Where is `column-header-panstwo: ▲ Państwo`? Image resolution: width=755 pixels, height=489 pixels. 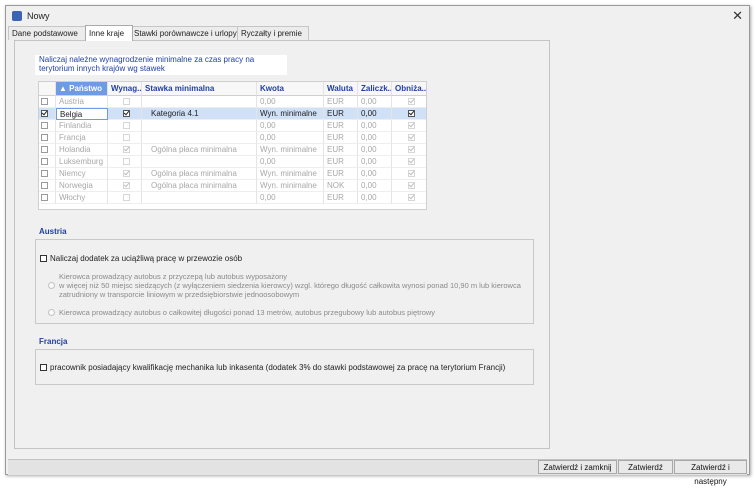
column-header-panstwo: ▲ Państwo is located at coordinates (82, 89).